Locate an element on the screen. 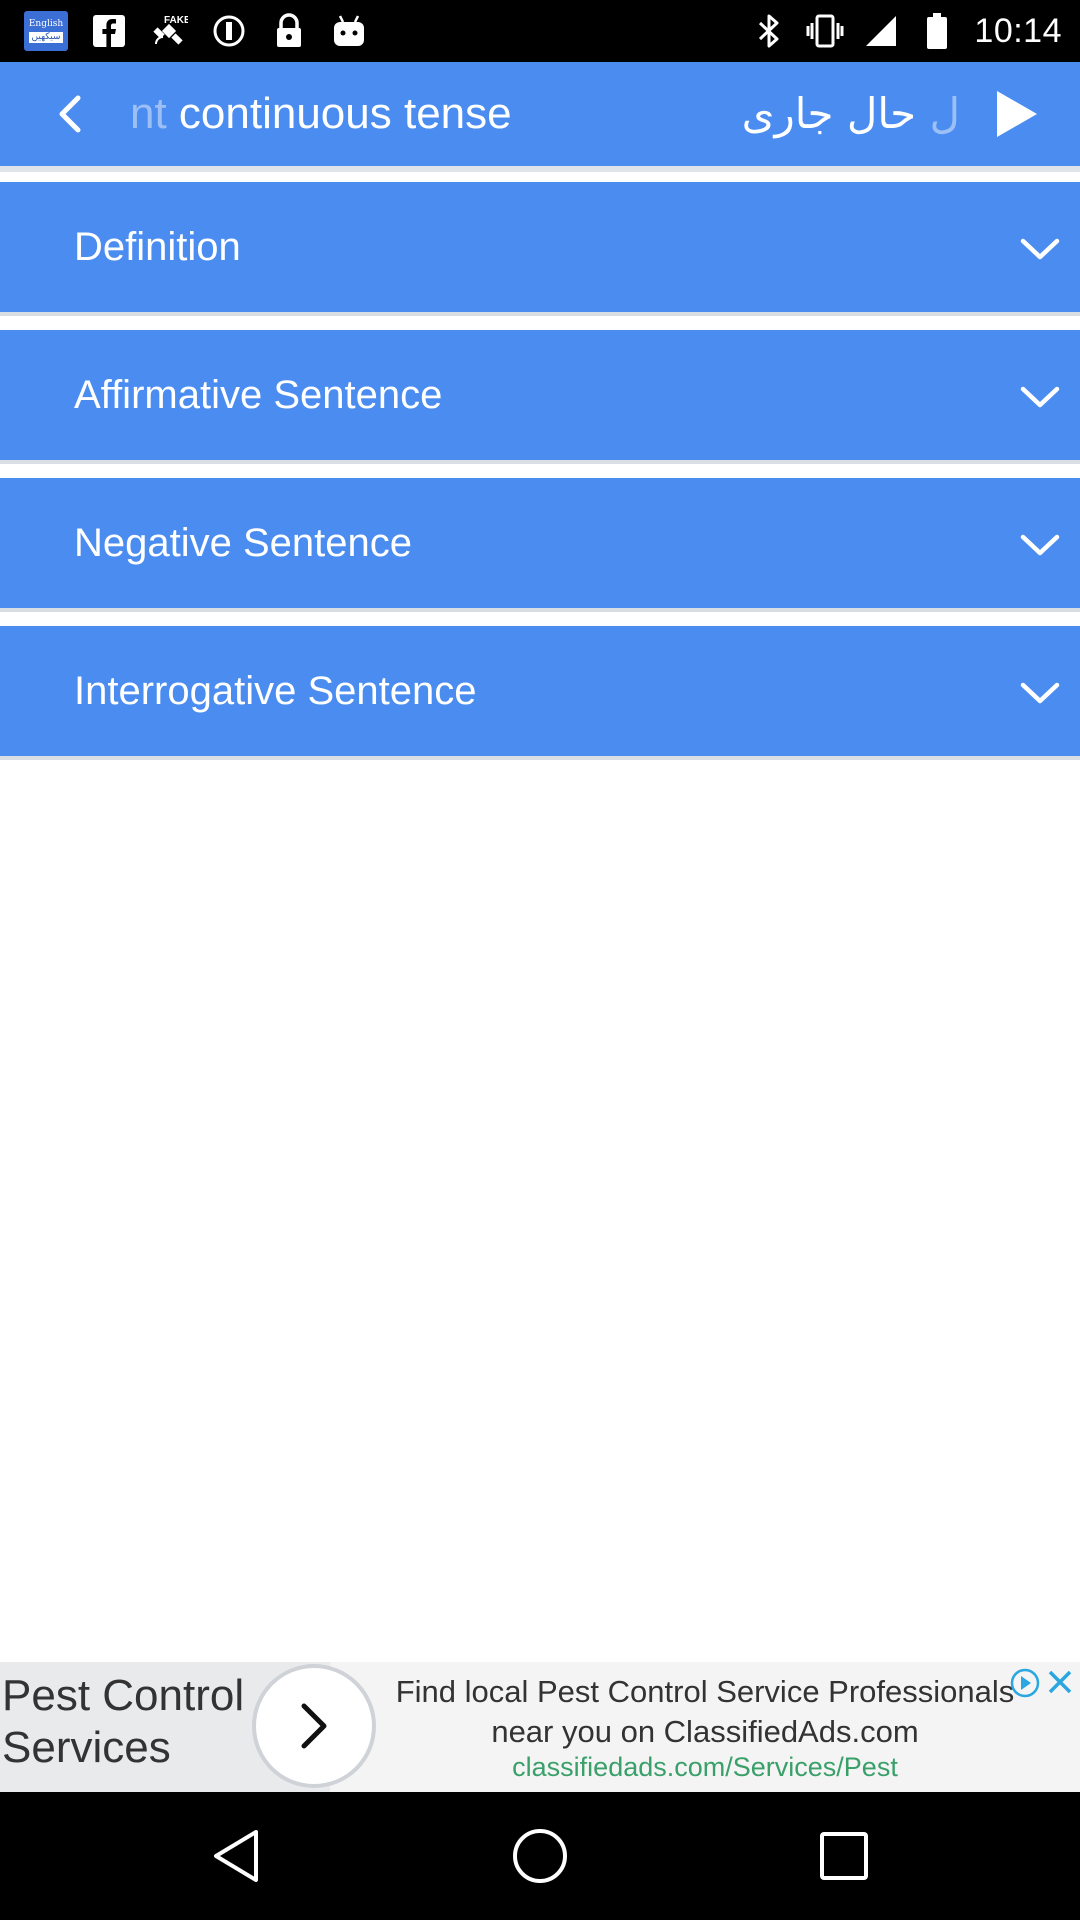 Image resolution: width=1080 pixels, height=1920 pixels. header-bar: nt continuous tense ل حال جاری is located at coordinates (540, 114).